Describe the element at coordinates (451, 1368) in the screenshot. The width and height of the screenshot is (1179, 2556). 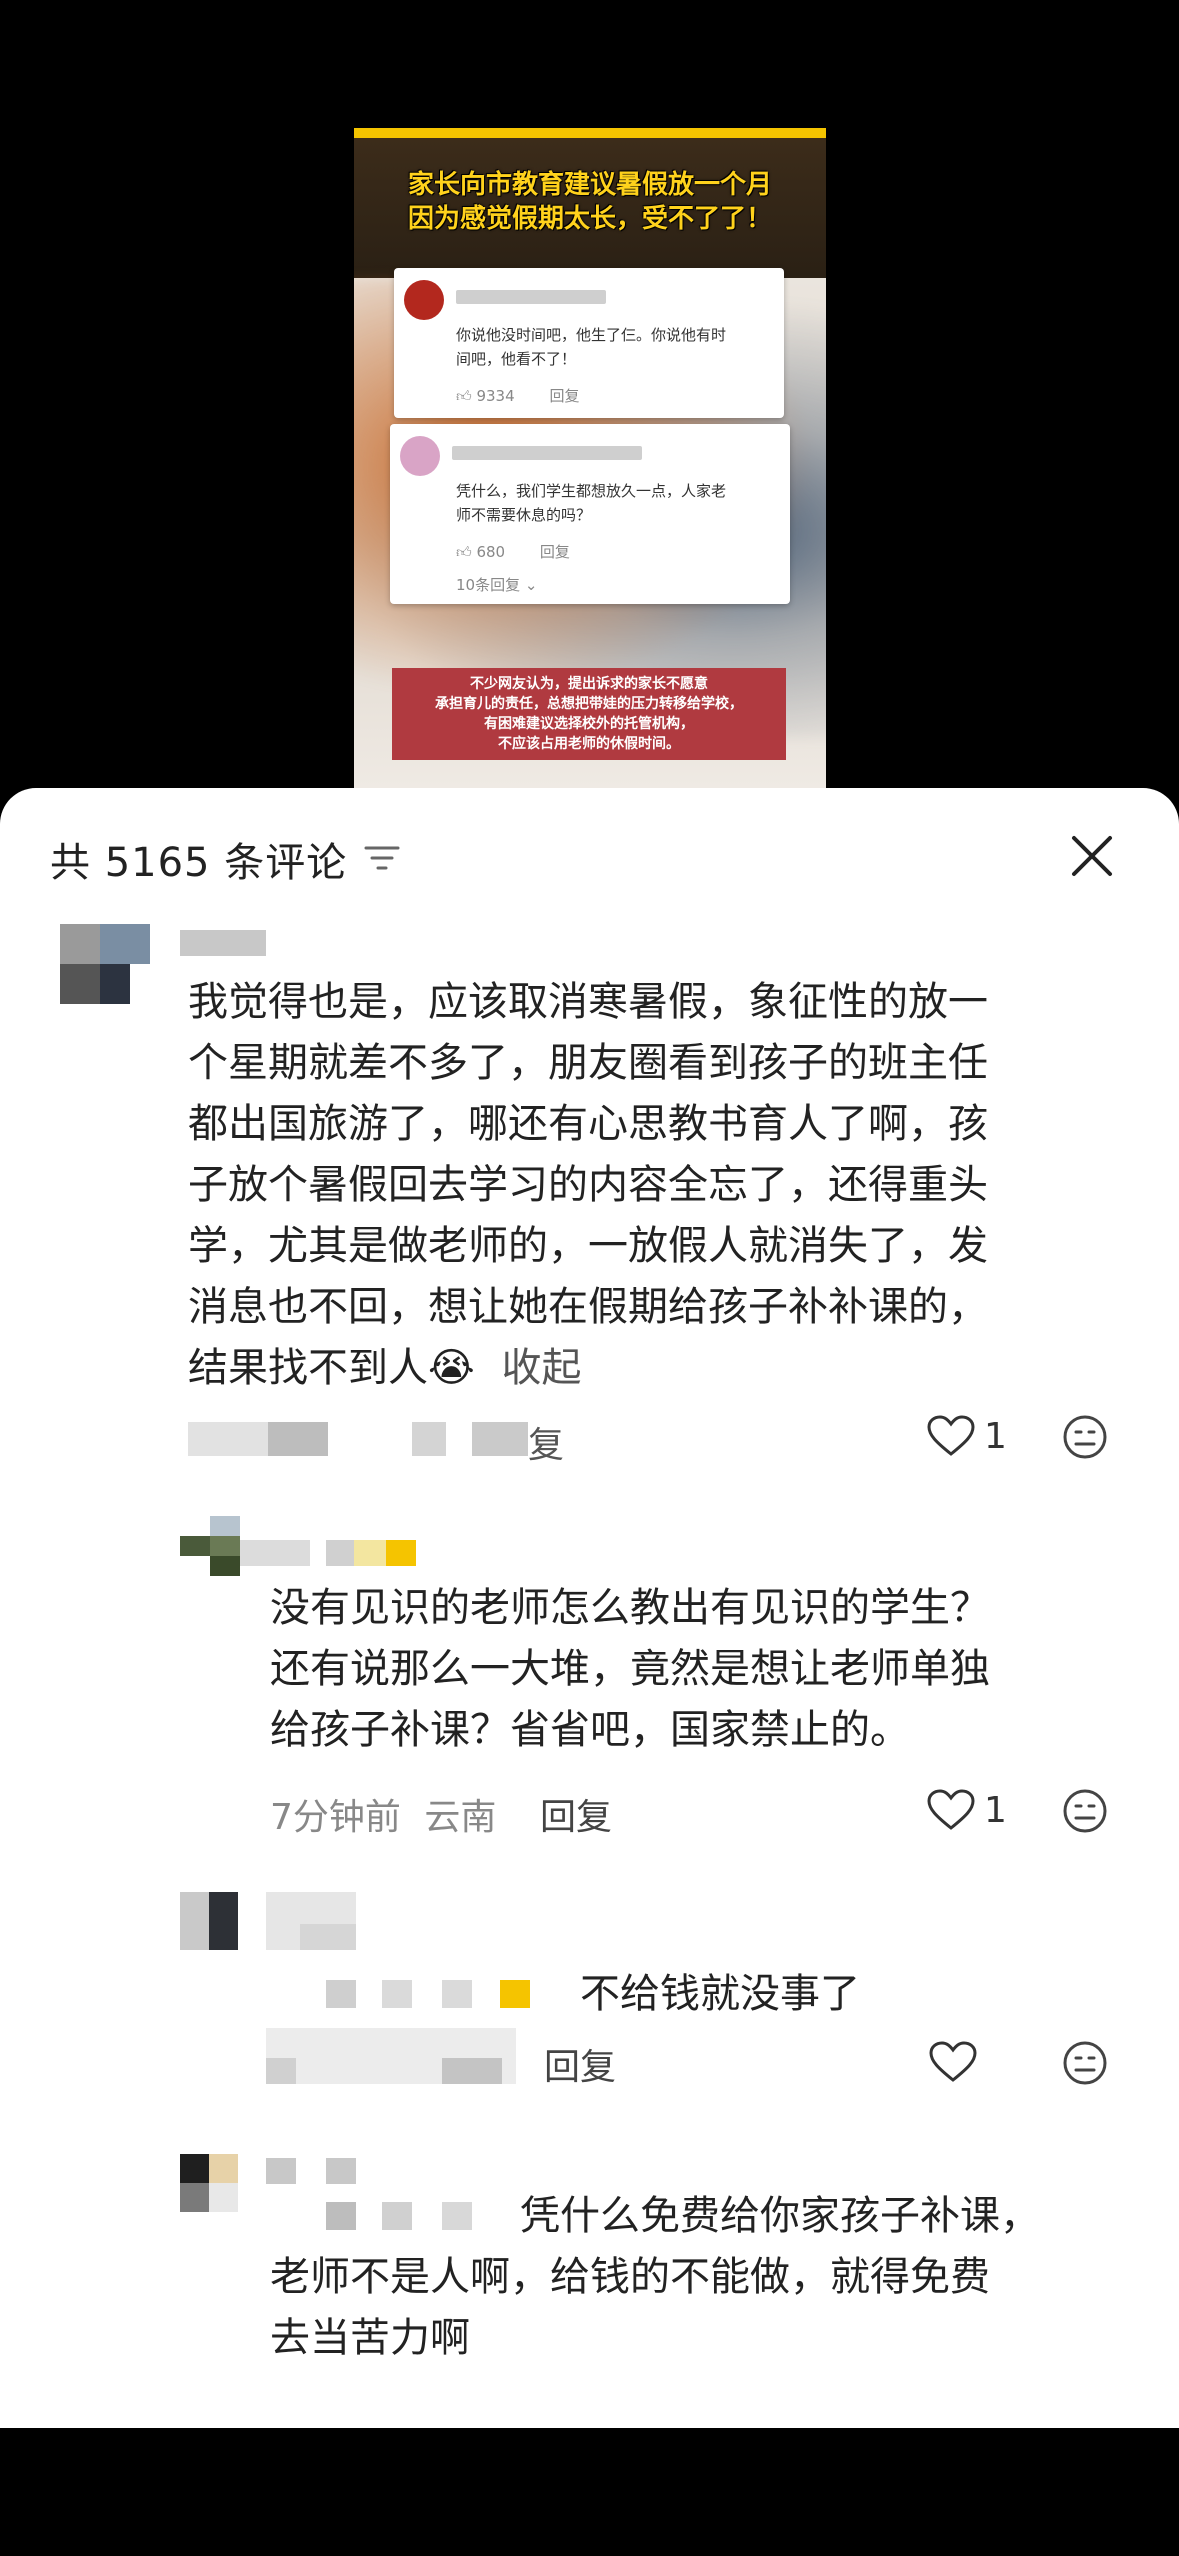
I see `crying-emoji-icon: 😭` at that location.